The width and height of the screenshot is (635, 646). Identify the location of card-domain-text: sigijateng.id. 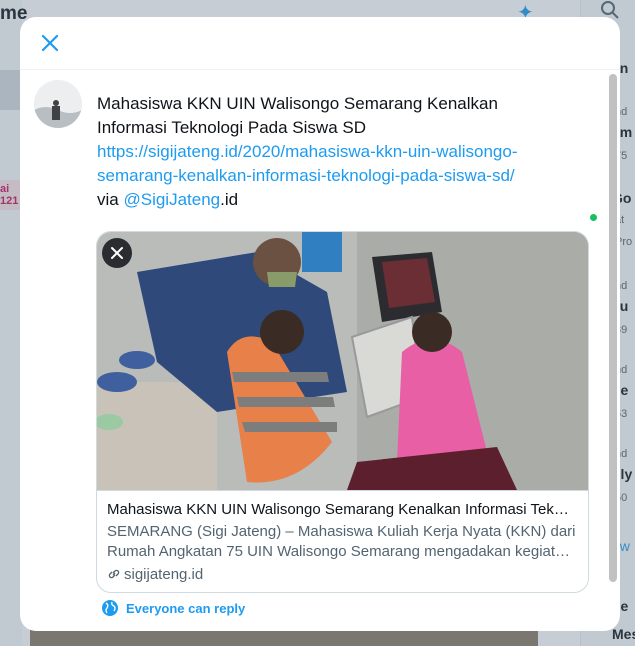
(164, 574).